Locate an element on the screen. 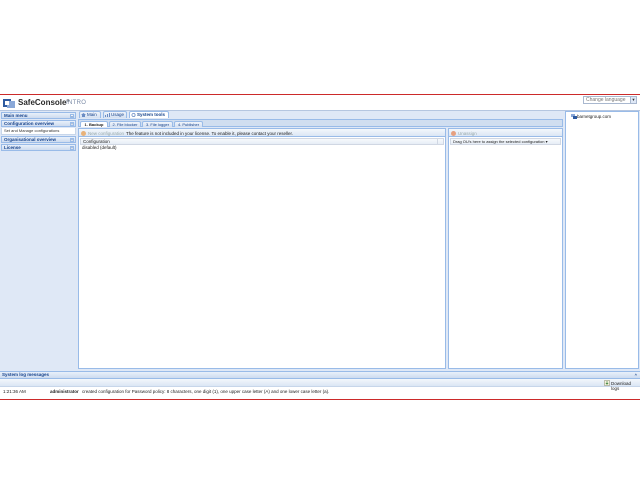 This screenshot has height=480, width=640. configuration-table: Configuration disabled (default) is located at coordinates (262, 144).